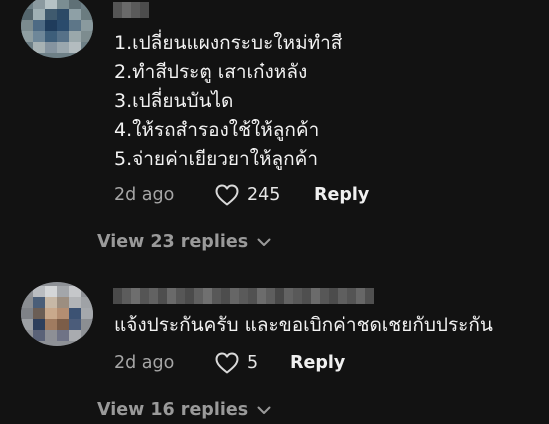 The height and width of the screenshot is (424, 549). Describe the element at coordinates (264, 363) in the screenshot. I see `comment-meta: 2d ago 5 Reply` at that location.